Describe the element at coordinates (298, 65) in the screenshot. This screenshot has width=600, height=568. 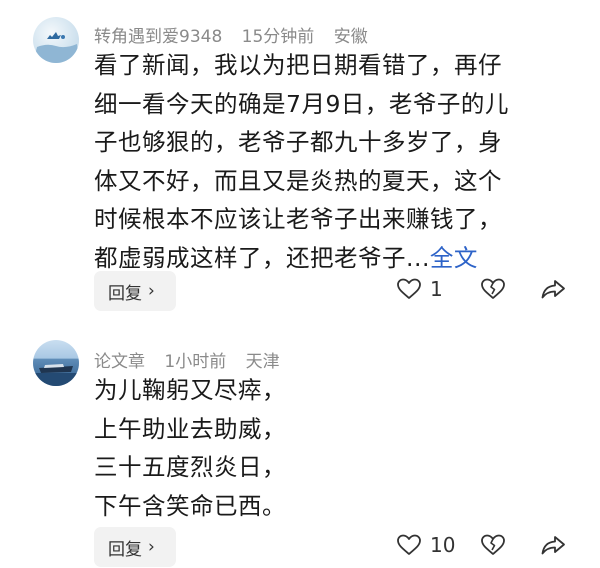
I see `comment-line: 看了新闻，我以为把日期看错了，再仔` at that location.